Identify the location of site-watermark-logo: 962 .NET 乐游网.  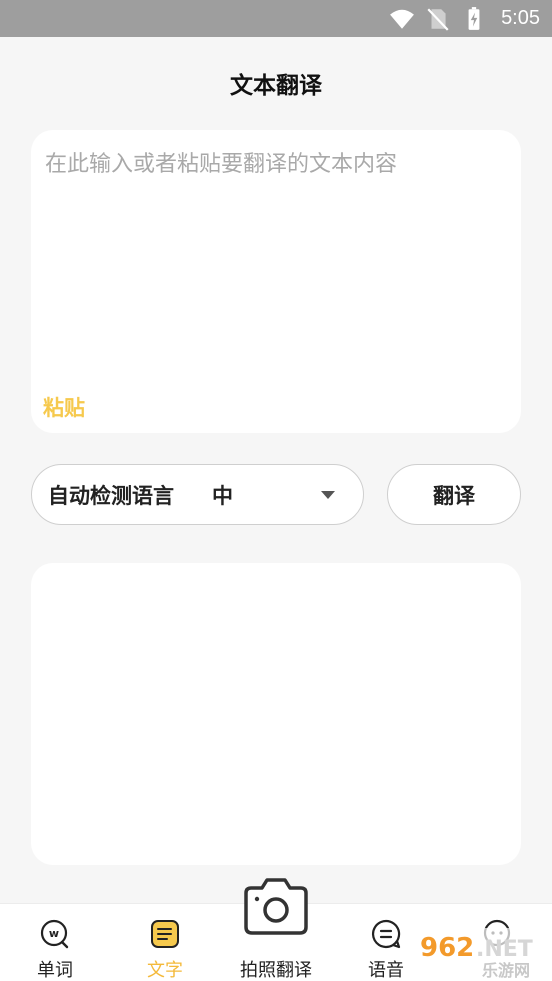
(482, 954).